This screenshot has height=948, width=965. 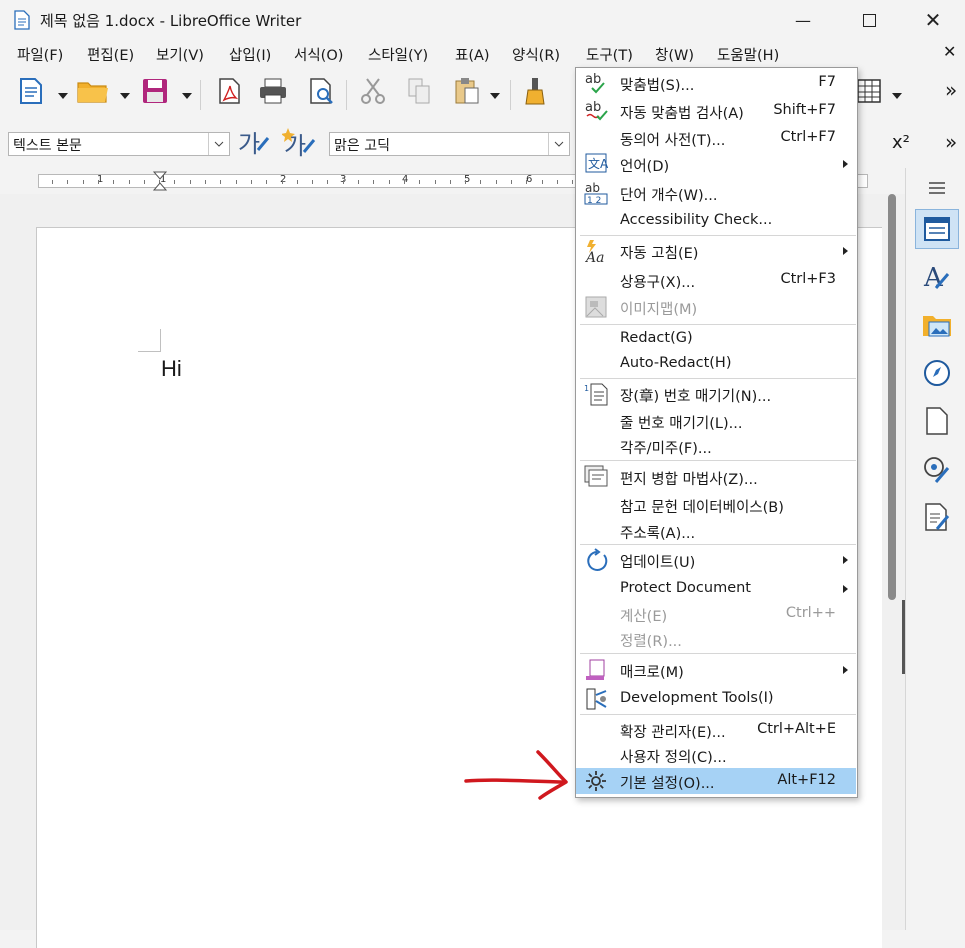 I want to click on menu-item-4: 서식(O), so click(x=318, y=54).